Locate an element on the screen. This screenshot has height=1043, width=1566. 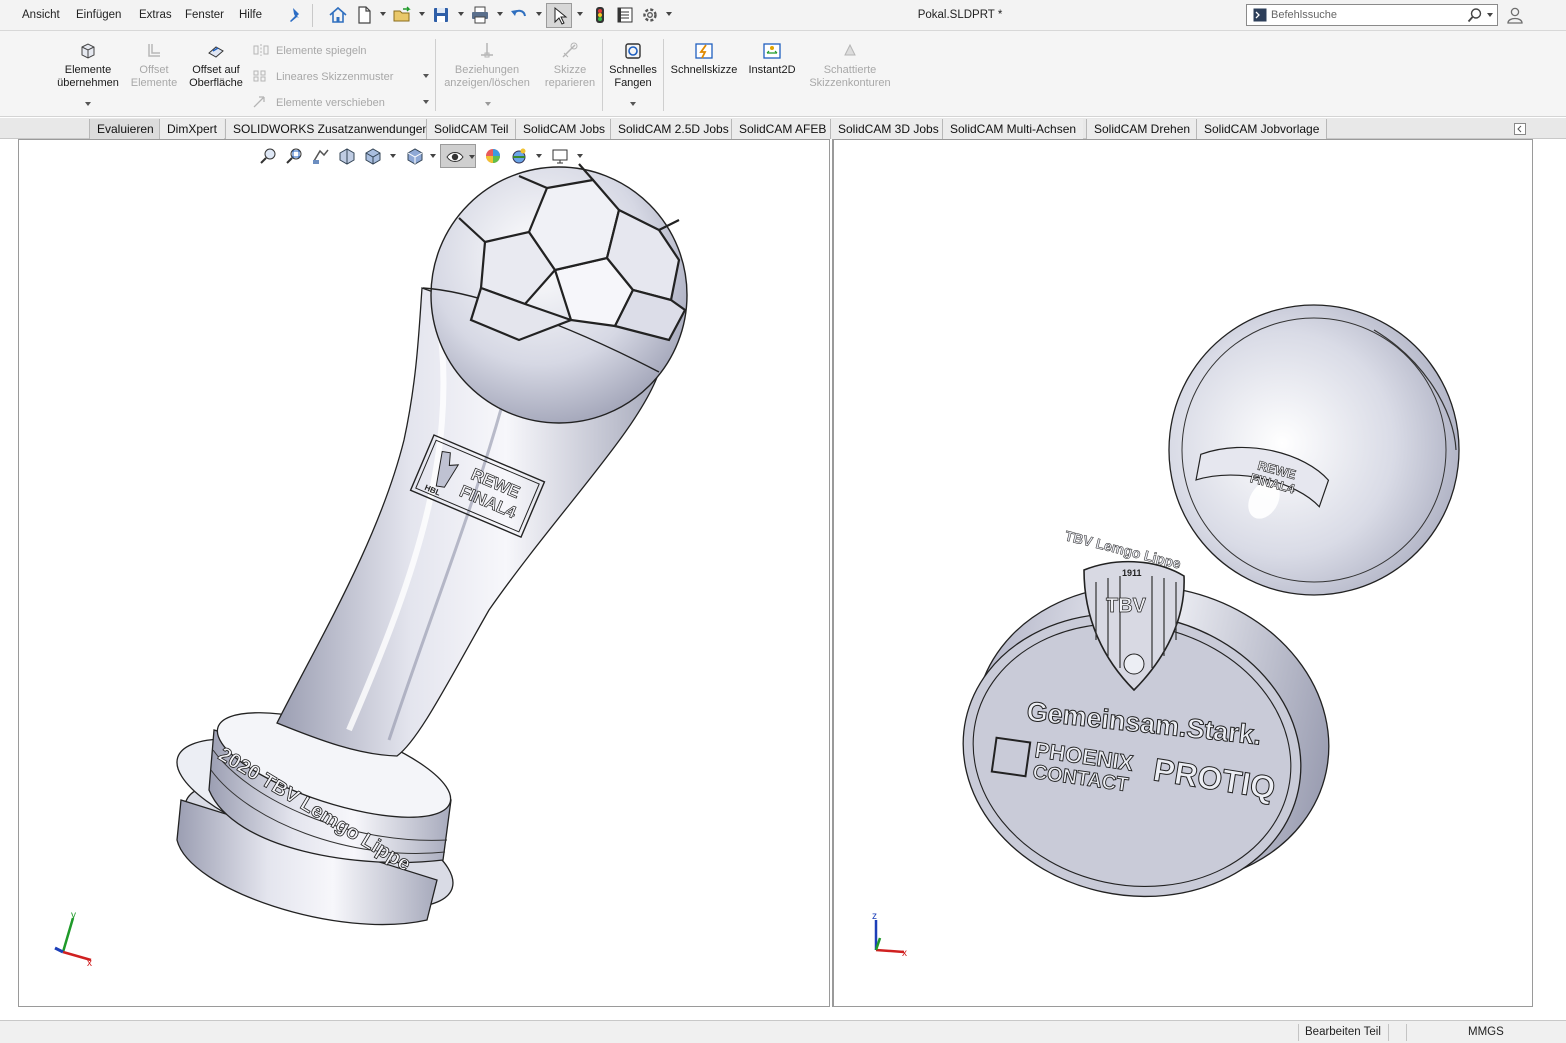
pointer-icon is located at coordinates (561, 15).